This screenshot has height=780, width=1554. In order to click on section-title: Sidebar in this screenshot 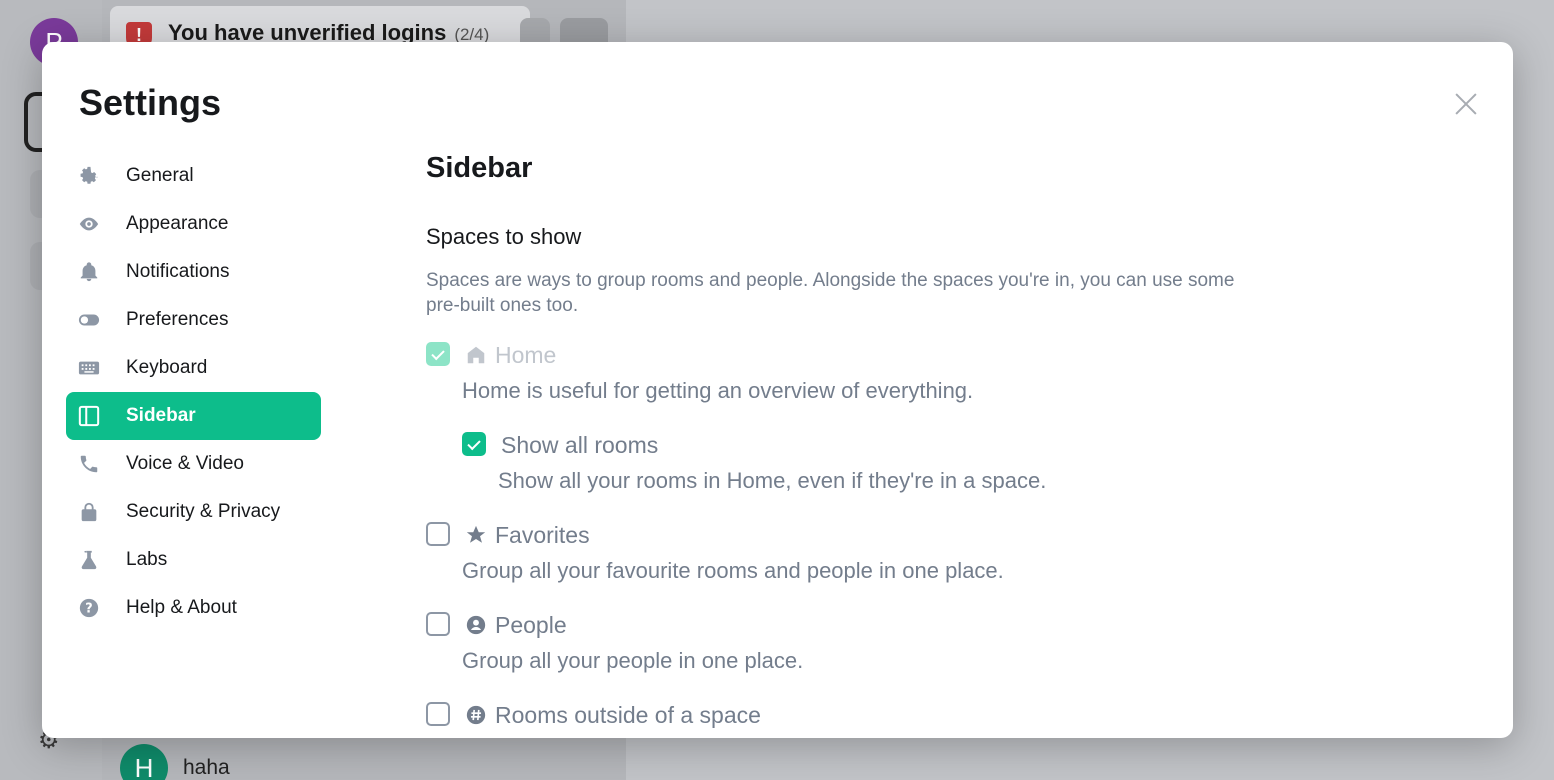, I will do `click(479, 168)`.